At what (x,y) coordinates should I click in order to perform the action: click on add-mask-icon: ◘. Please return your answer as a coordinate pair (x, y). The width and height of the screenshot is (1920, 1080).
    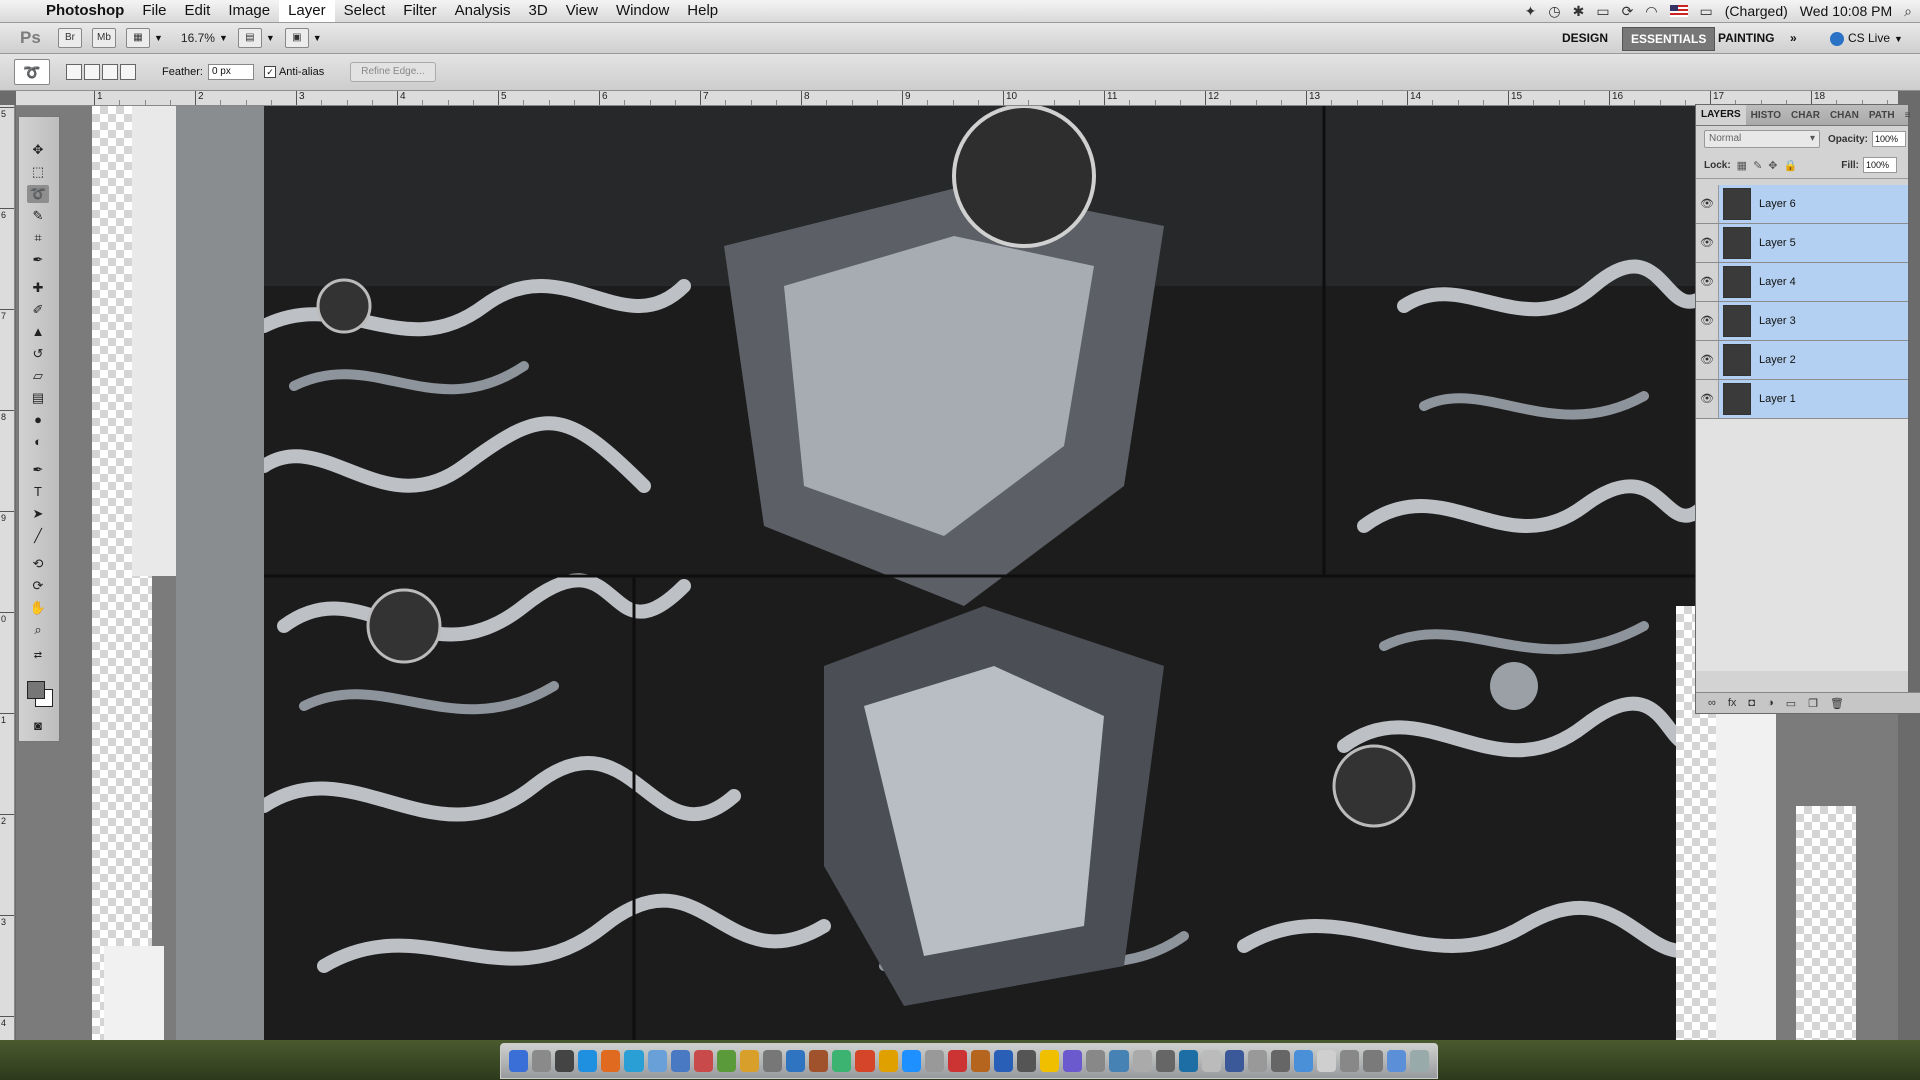
    Looking at the image, I should click on (1751, 703).